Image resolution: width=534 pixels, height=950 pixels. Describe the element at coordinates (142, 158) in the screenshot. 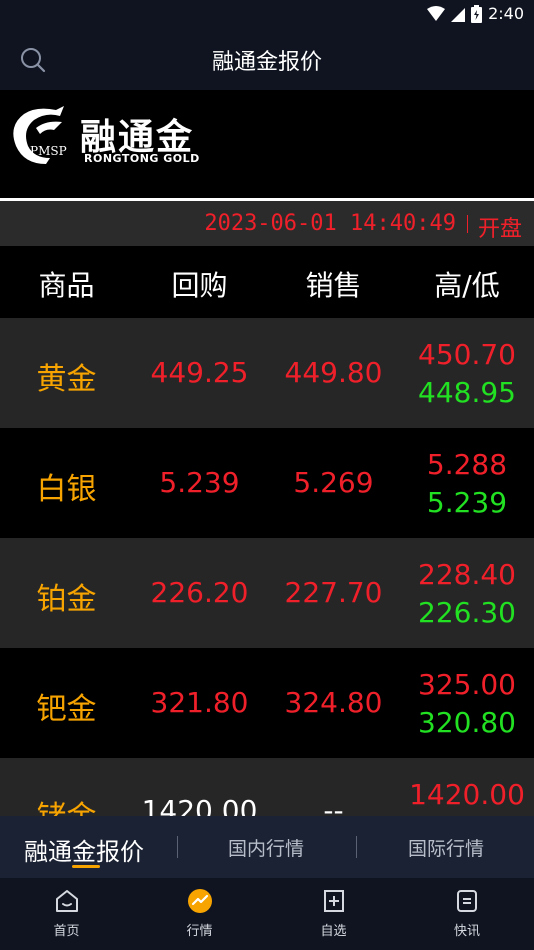

I see `brand-english: RONGTONG GOLD` at that location.